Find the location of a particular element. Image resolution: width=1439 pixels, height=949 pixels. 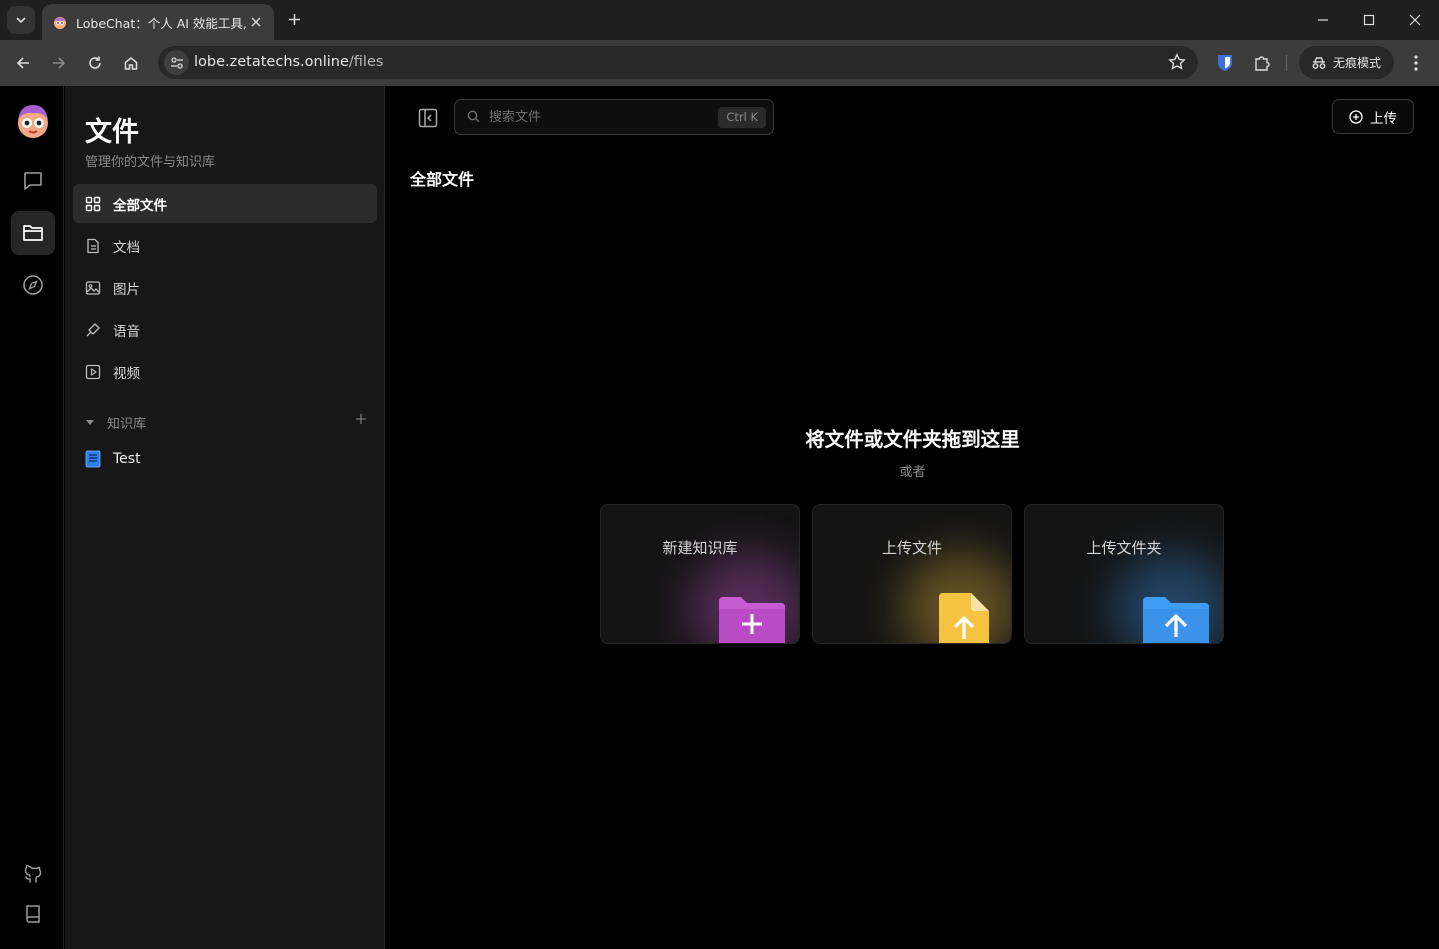

sidebar-item-all-files: 全部文件 is located at coordinates (225, 203).